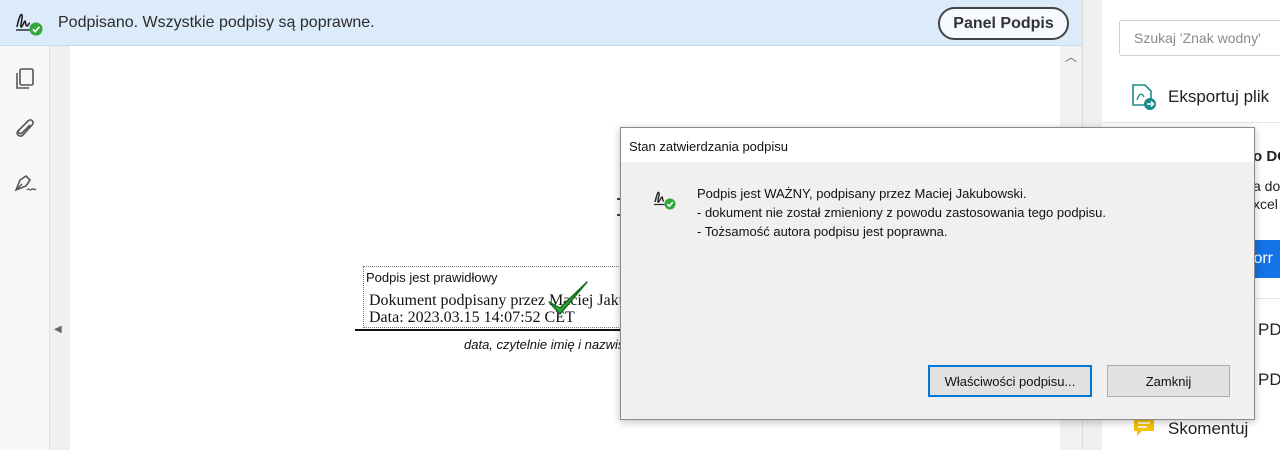 The height and width of the screenshot is (450, 1280). What do you see at coordinates (25, 129) in the screenshot?
I see `attachment-icon` at bounding box center [25, 129].